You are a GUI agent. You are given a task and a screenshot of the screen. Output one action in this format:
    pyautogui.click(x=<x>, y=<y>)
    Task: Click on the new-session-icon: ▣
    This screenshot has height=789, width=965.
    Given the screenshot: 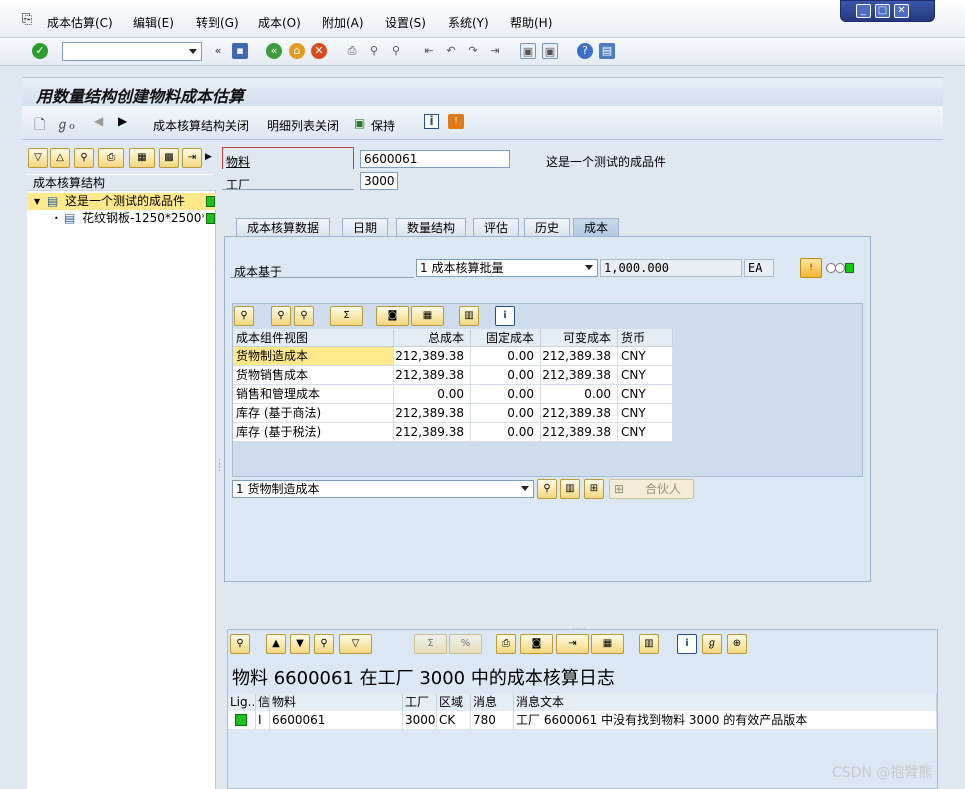 What is the action you would take?
    pyautogui.click(x=528, y=51)
    